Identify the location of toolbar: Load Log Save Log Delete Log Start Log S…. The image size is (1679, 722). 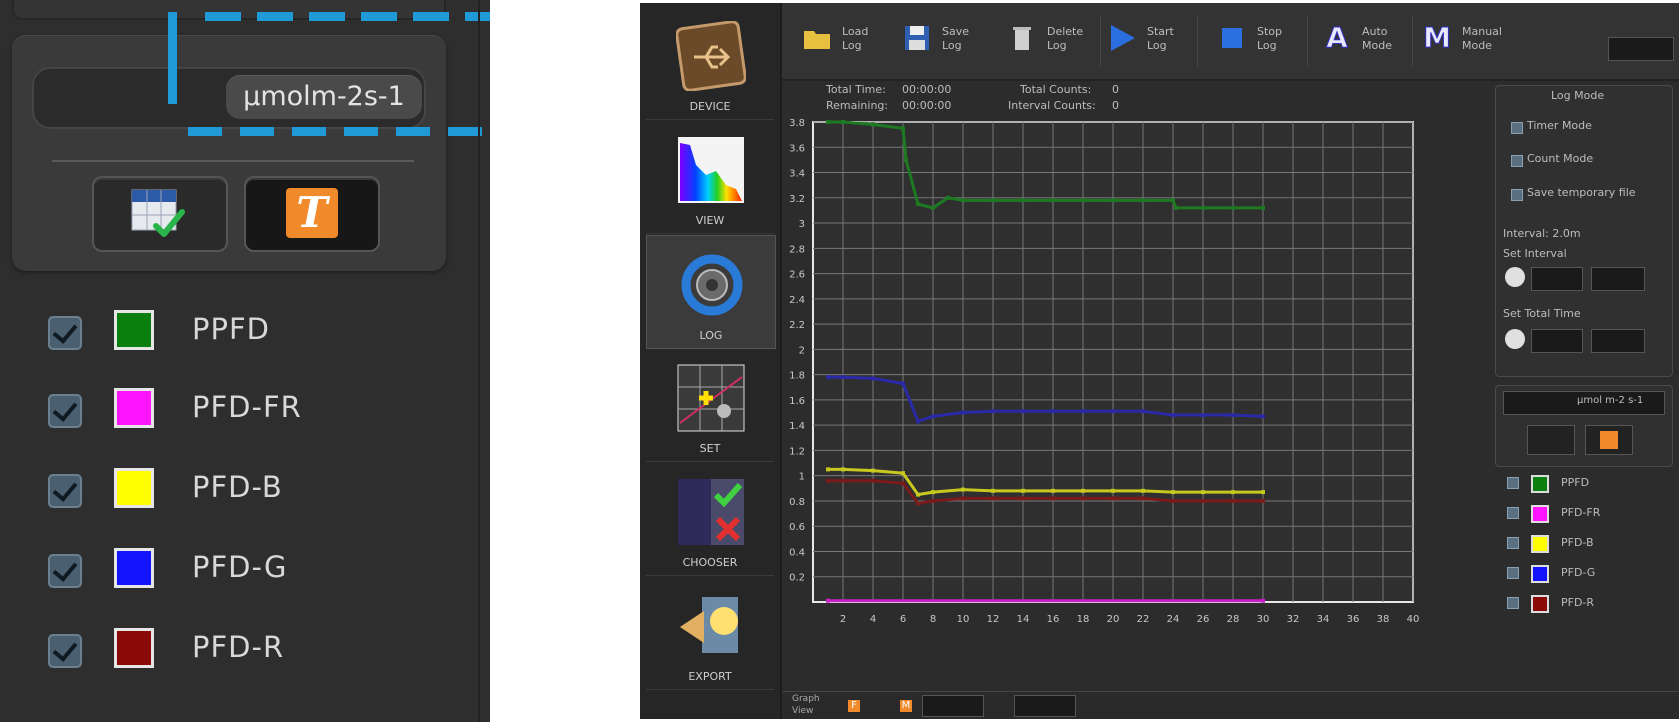
(1230, 42).